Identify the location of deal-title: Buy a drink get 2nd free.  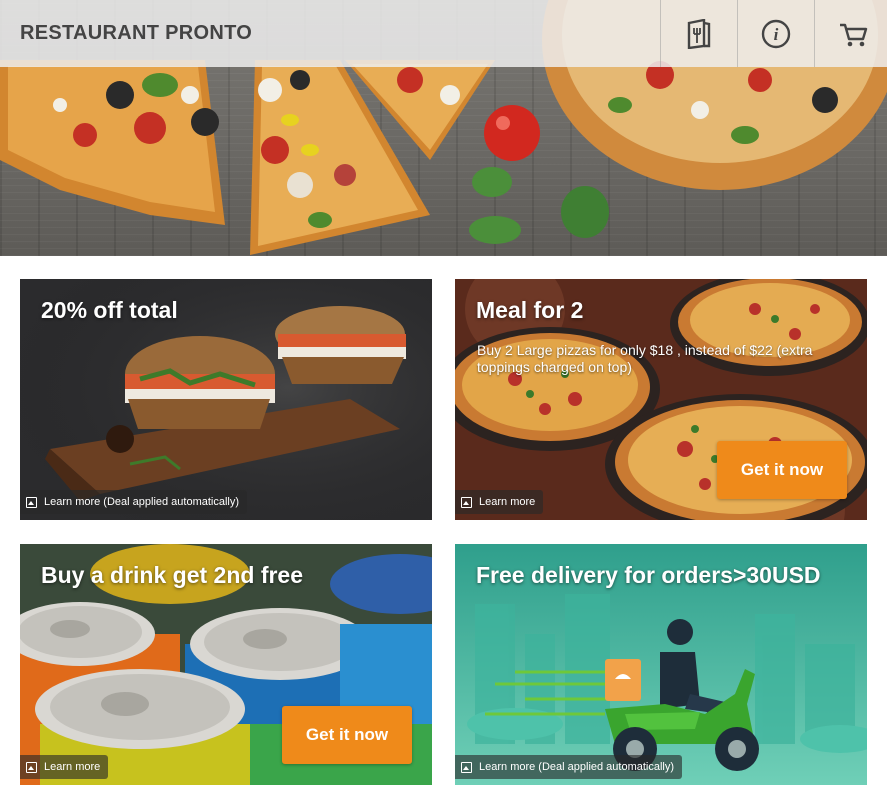
(172, 575).